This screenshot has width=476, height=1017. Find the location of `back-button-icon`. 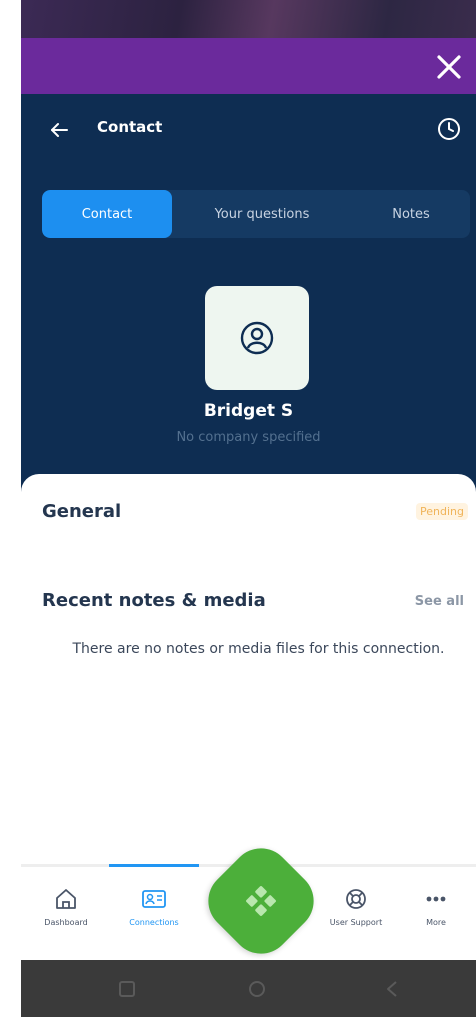

back-button-icon is located at coordinates (392, 989).